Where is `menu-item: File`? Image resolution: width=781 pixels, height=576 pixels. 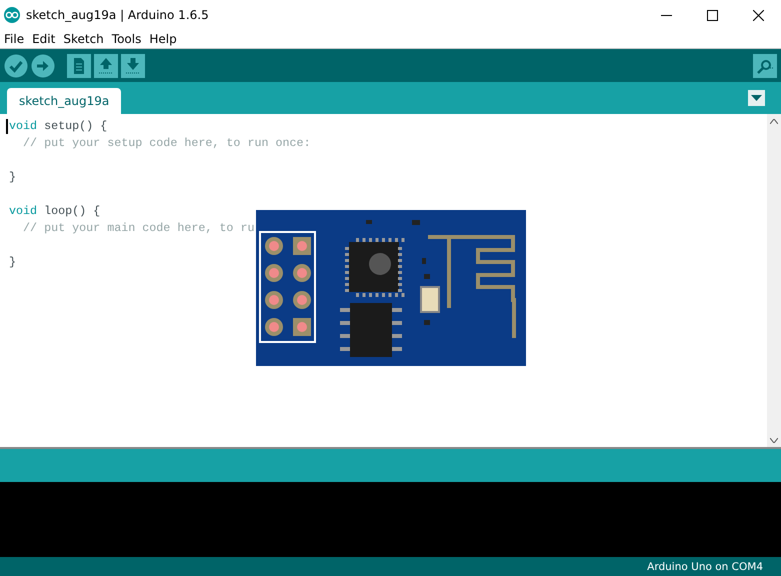 menu-item: File is located at coordinates (14, 39).